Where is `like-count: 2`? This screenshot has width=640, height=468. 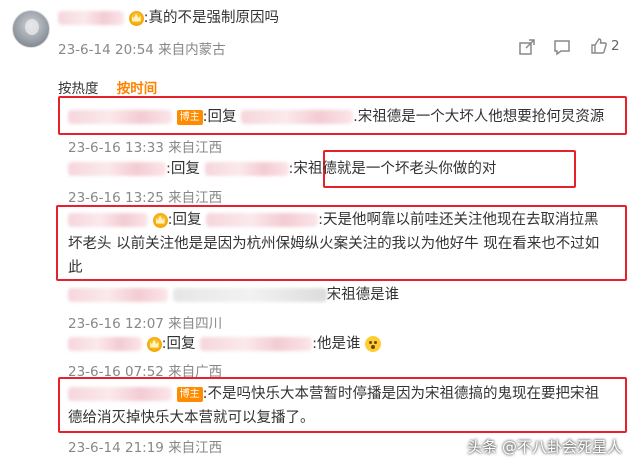
like-count: 2 is located at coordinates (615, 46).